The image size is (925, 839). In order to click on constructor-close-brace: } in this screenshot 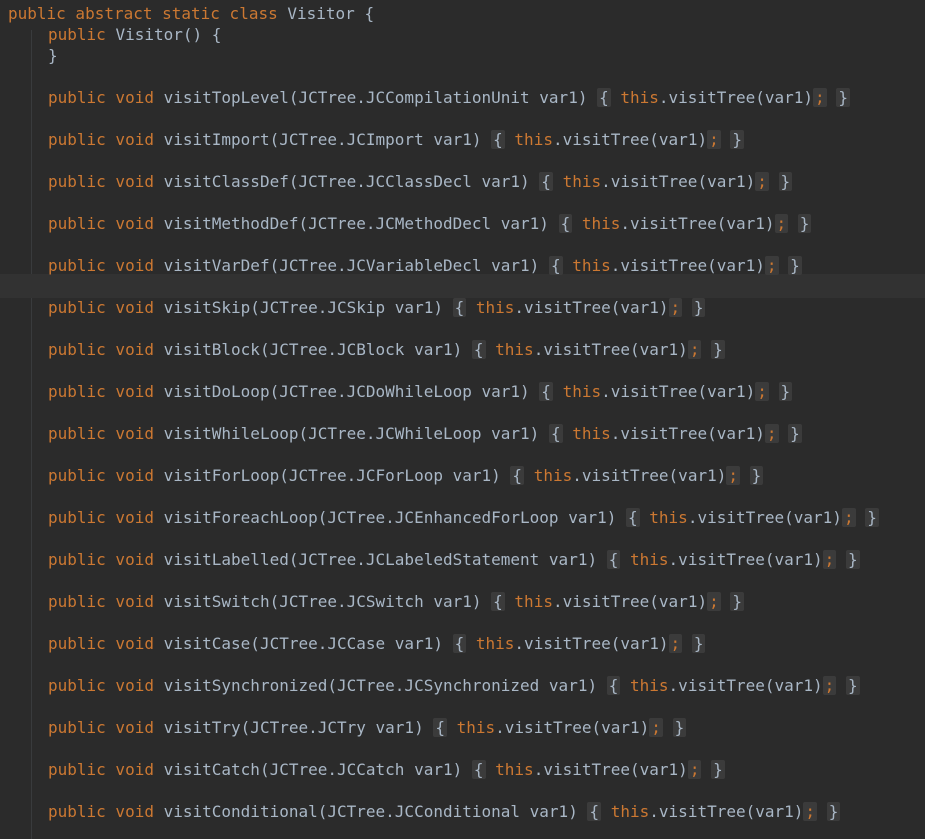, I will do `click(53, 55)`.